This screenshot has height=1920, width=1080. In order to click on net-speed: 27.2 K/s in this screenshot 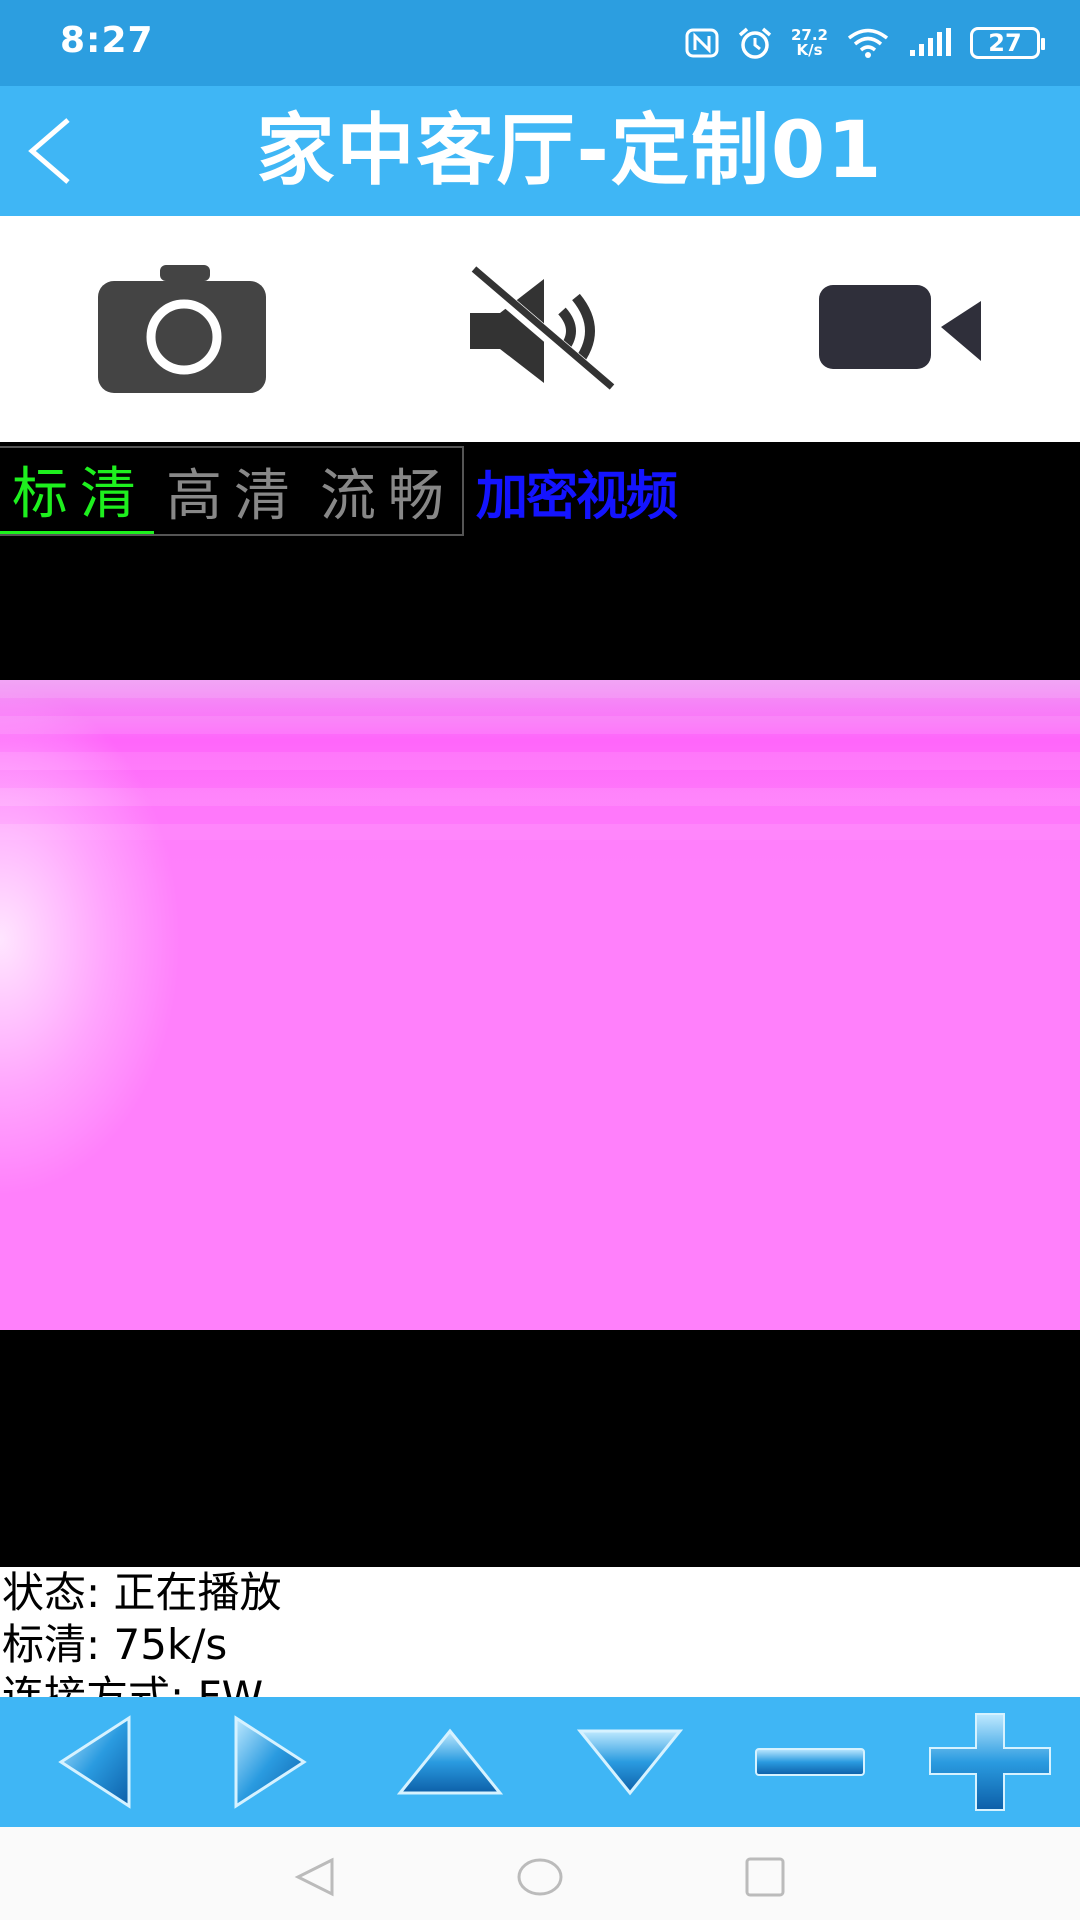, I will do `click(809, 43)`.